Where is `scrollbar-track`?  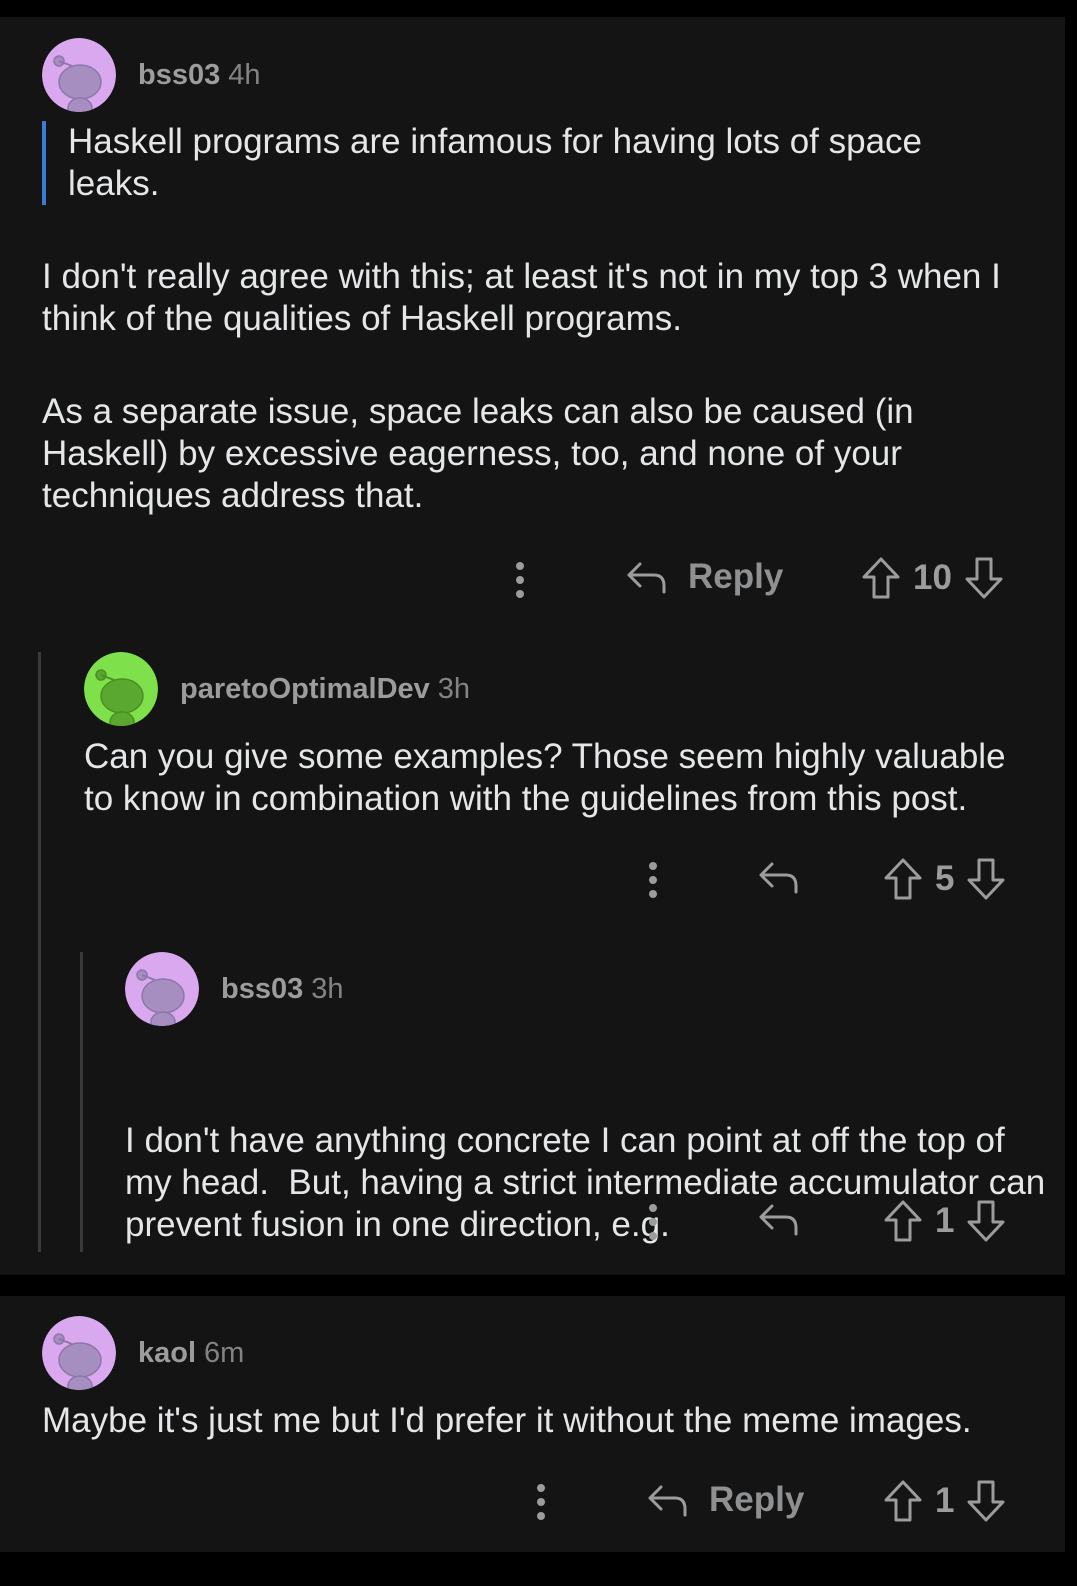 scrollbar-track is located at coordinates (1071, 793).